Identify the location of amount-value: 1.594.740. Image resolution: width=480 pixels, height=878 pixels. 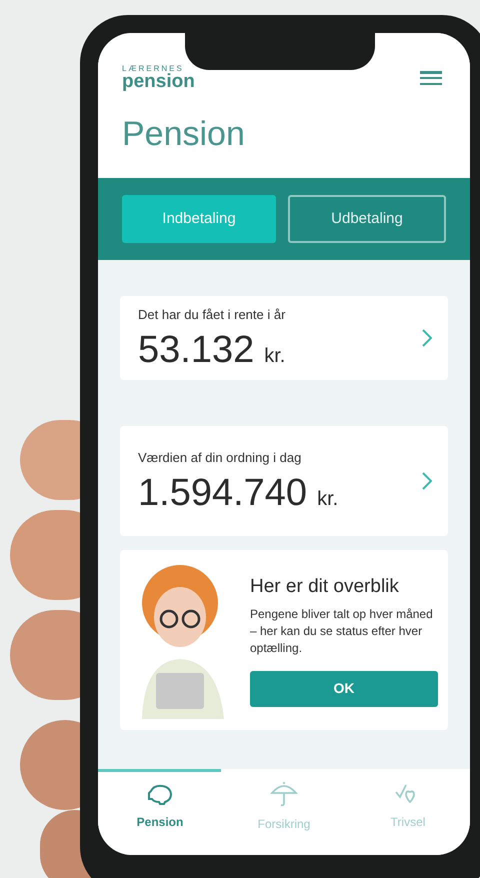
(223, 493).